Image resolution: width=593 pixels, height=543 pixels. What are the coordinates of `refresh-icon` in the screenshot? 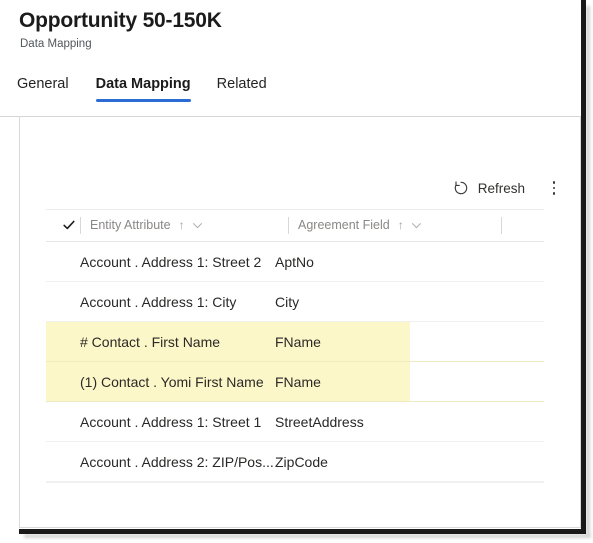 It's located at (461, 188).